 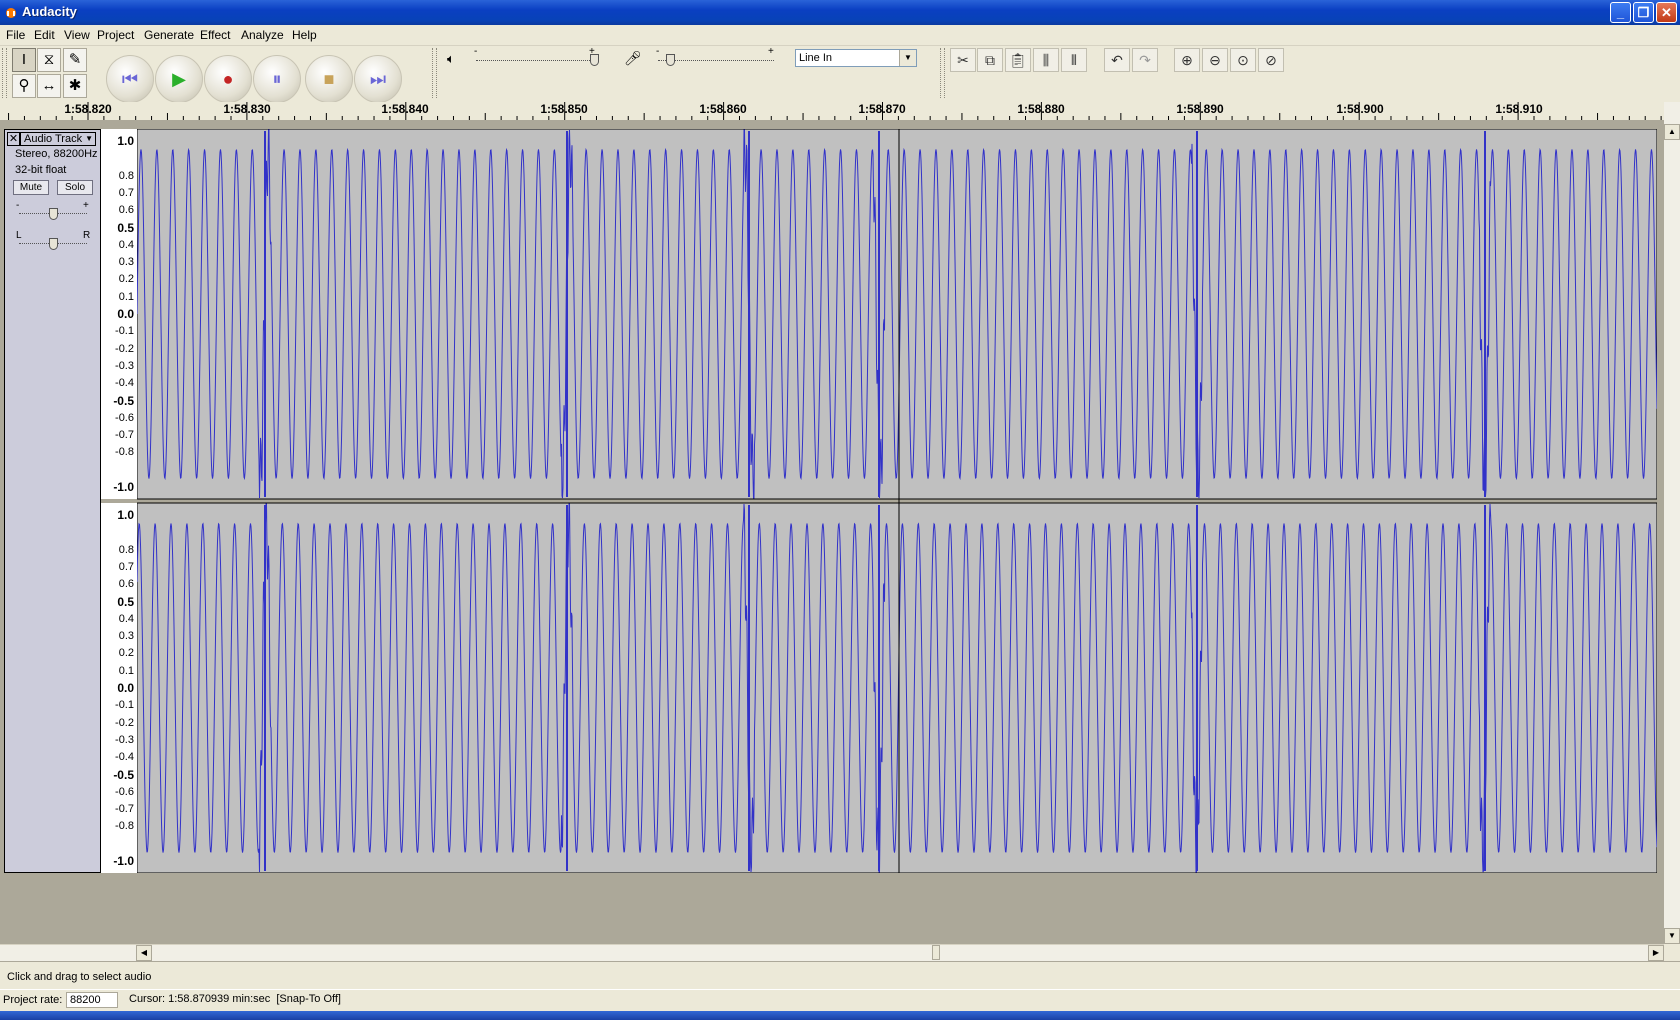 I want to click on solo-button: Solo, so click(x=75, y=187).